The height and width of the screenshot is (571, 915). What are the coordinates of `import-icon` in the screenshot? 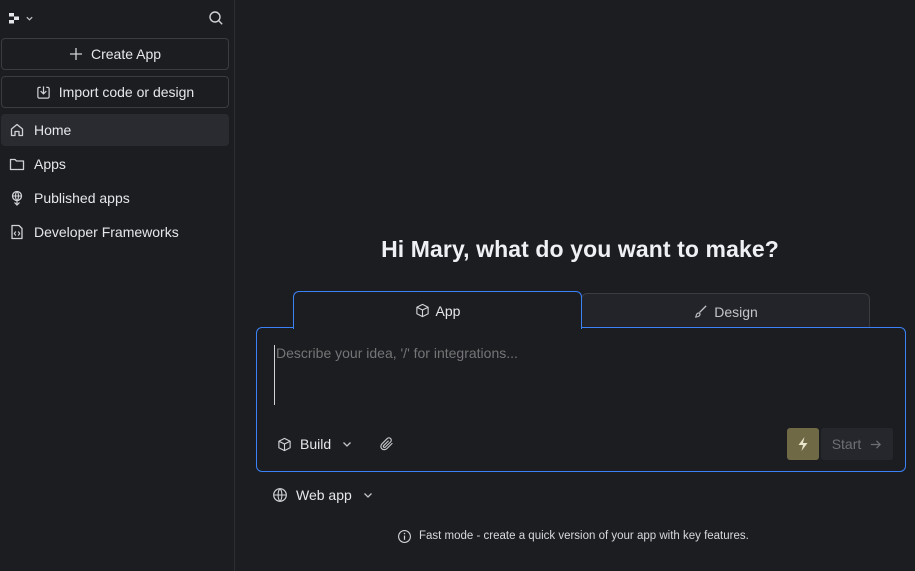 It's located at (43, 92).